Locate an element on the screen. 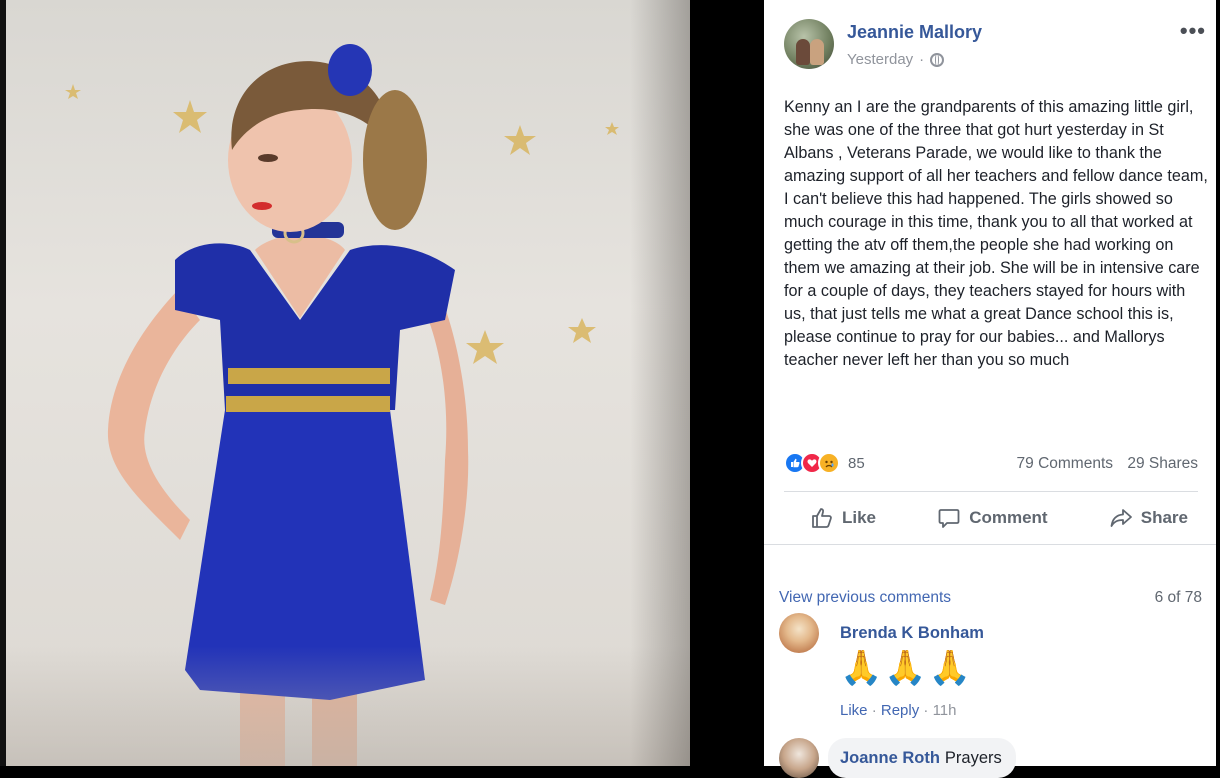 The image size is (1220, 778). comment-actions: Like · Reply · 11h is located at coordinates (898, 710).